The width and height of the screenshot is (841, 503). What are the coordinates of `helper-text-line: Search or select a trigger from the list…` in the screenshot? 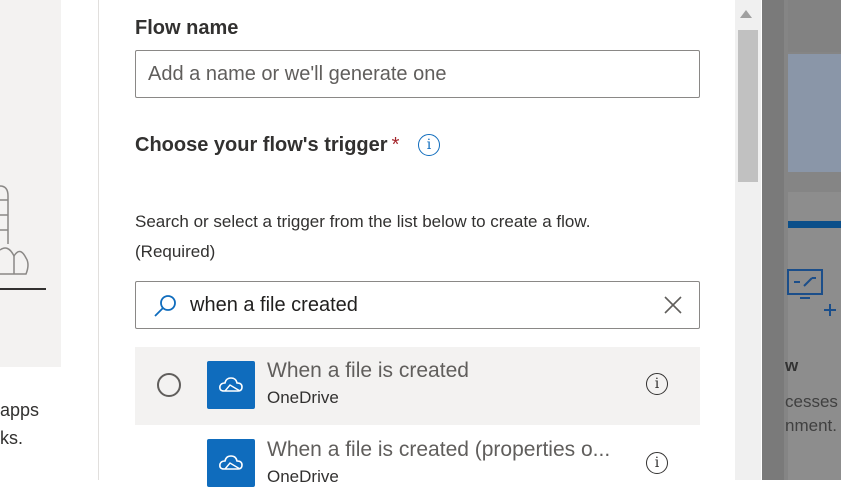 It's located at (363, 221).